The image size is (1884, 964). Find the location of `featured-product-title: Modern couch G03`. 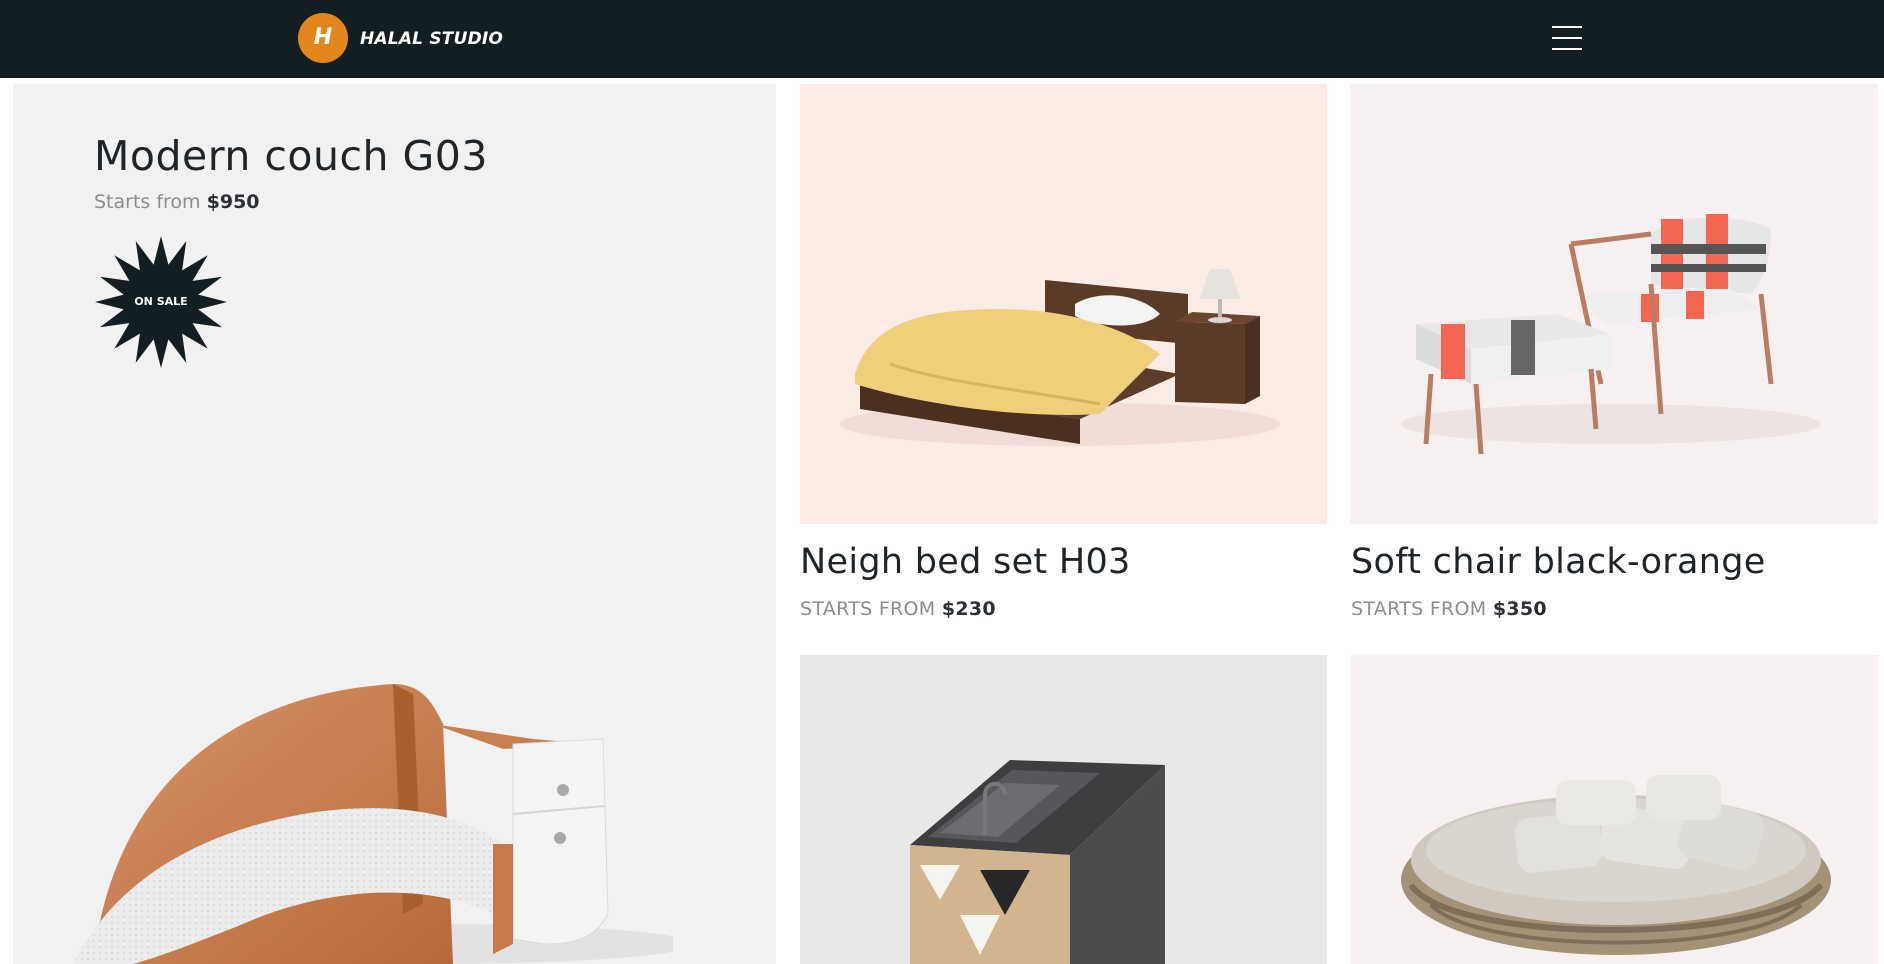

featured-product-title: Modern couch G03 is located at coordinates (291, 156).